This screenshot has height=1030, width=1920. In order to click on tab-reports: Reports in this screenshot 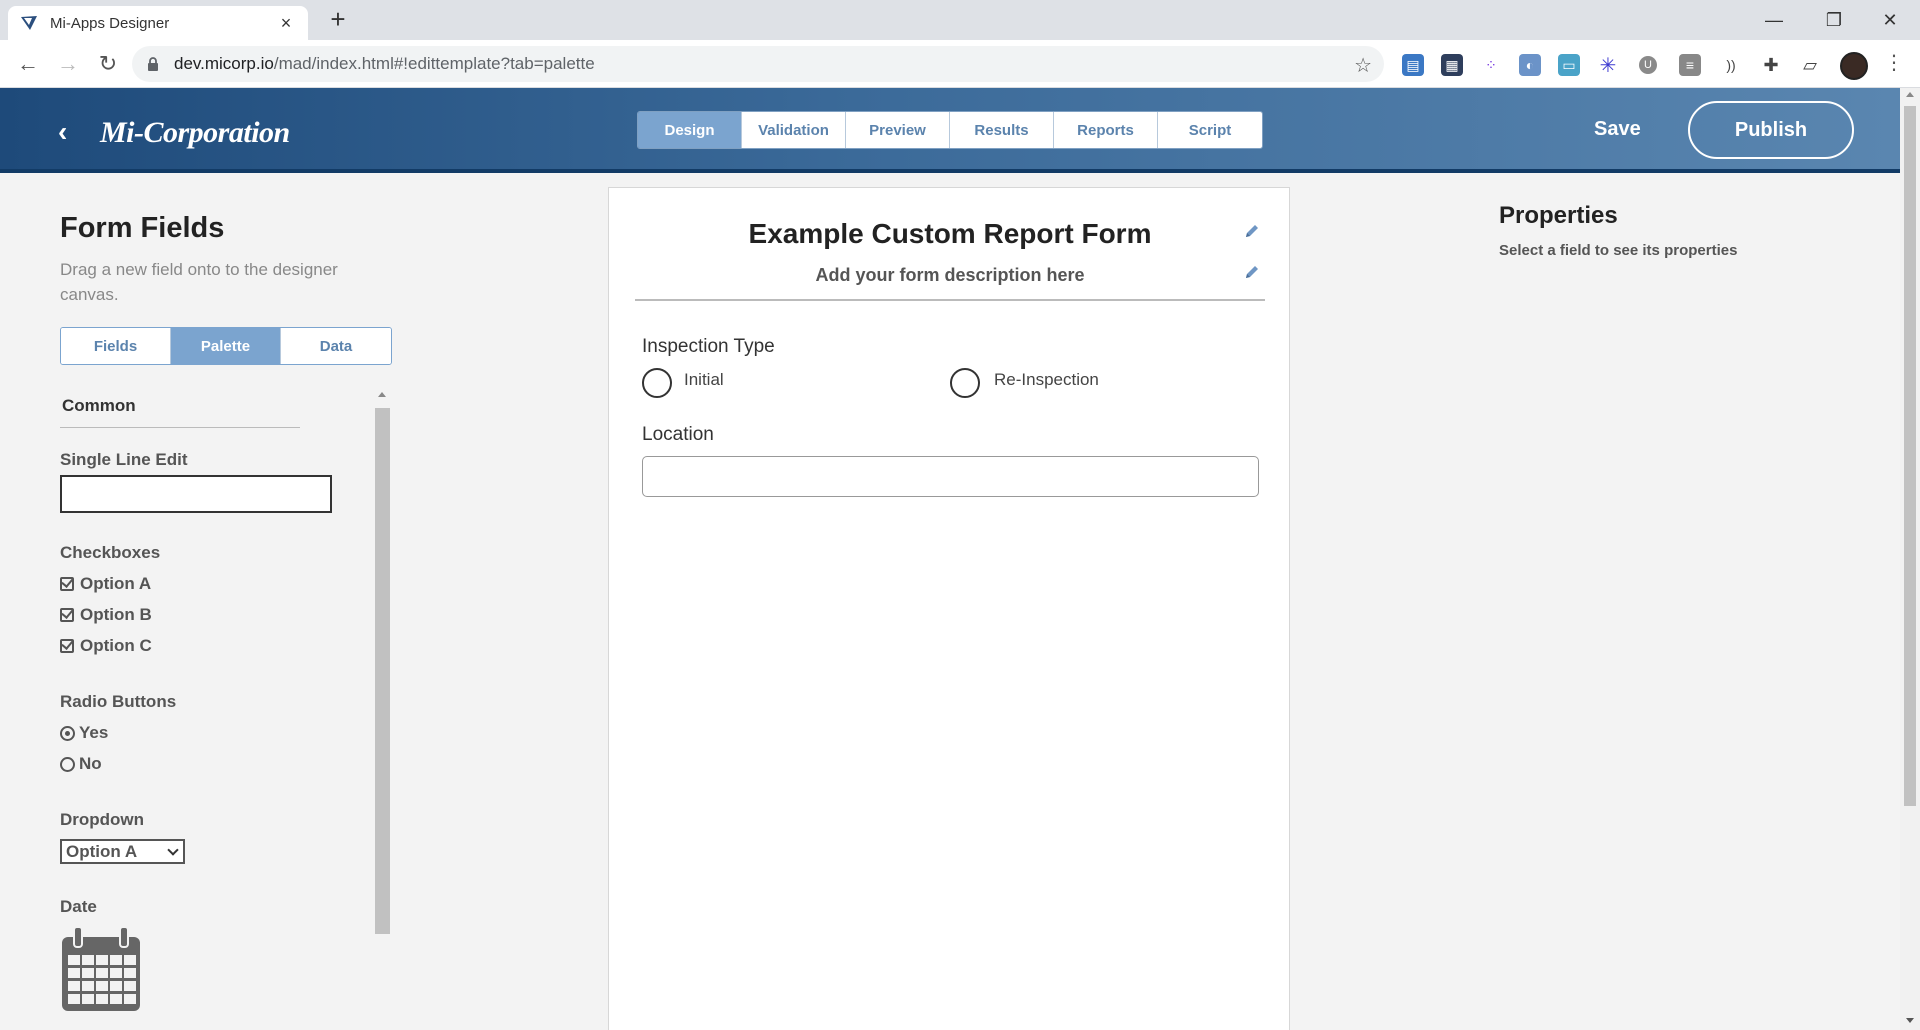, I will do `click(1106, 130)`.